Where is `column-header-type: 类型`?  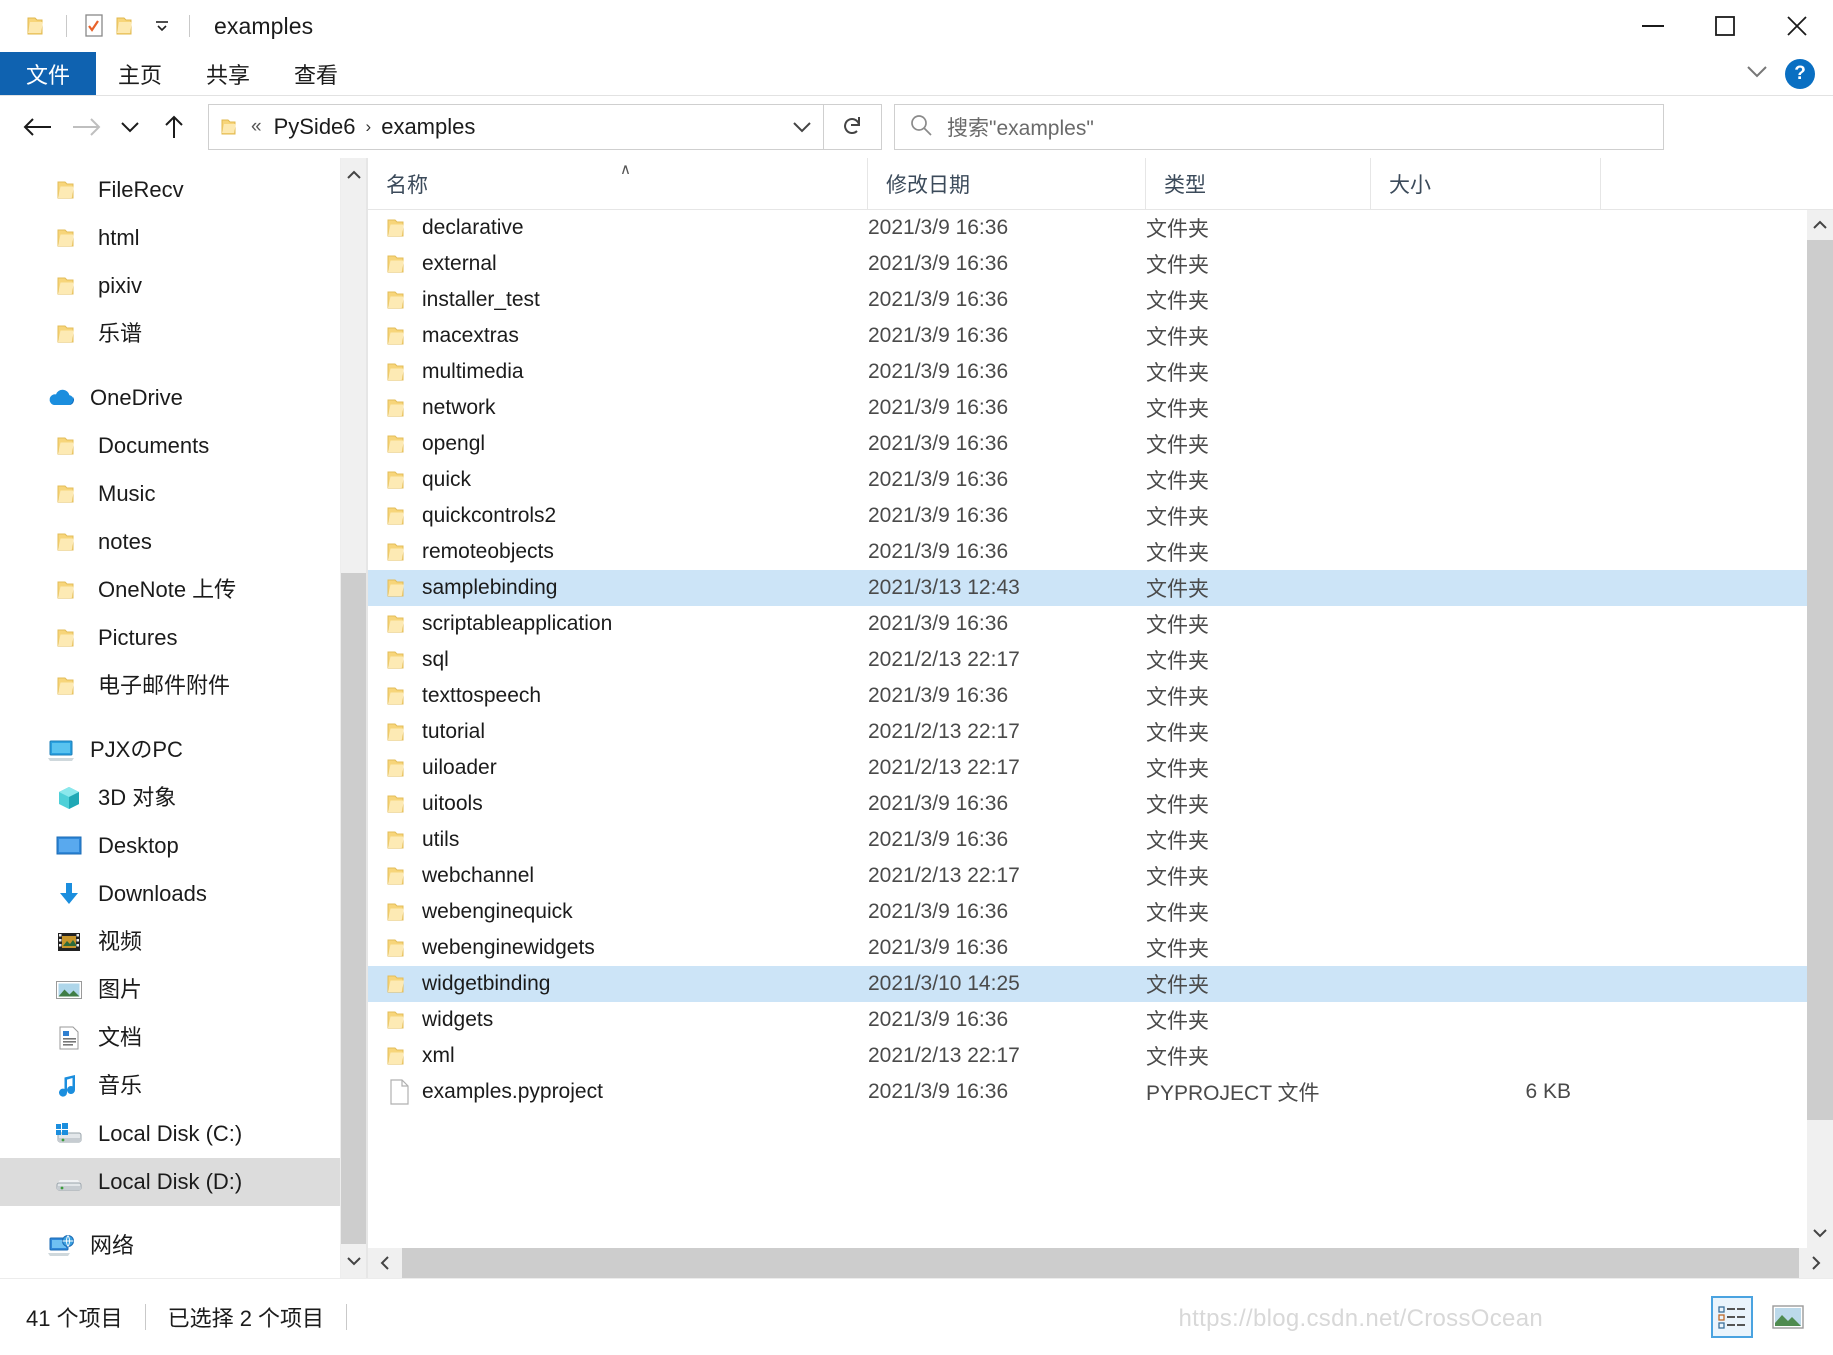
column-header-type: 类型 is located at coordinates (1258, 184).